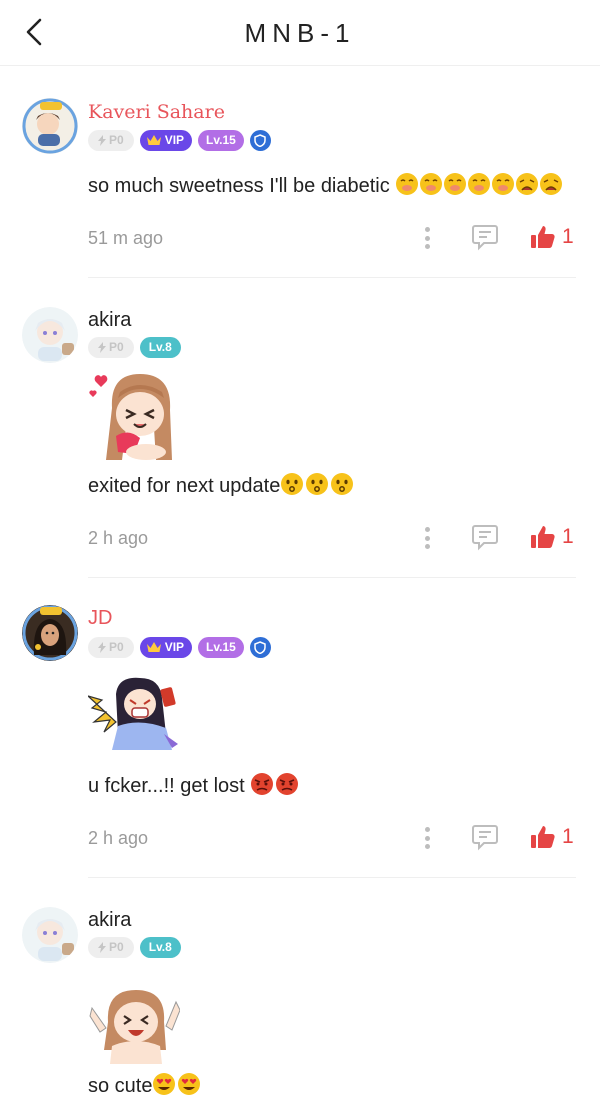 Image resolution: width=600 pixels, height=1116 pixels. Describe the element at coordinates (120, 1086) in the screenshot. I see `comment-body: so cute` at that location.